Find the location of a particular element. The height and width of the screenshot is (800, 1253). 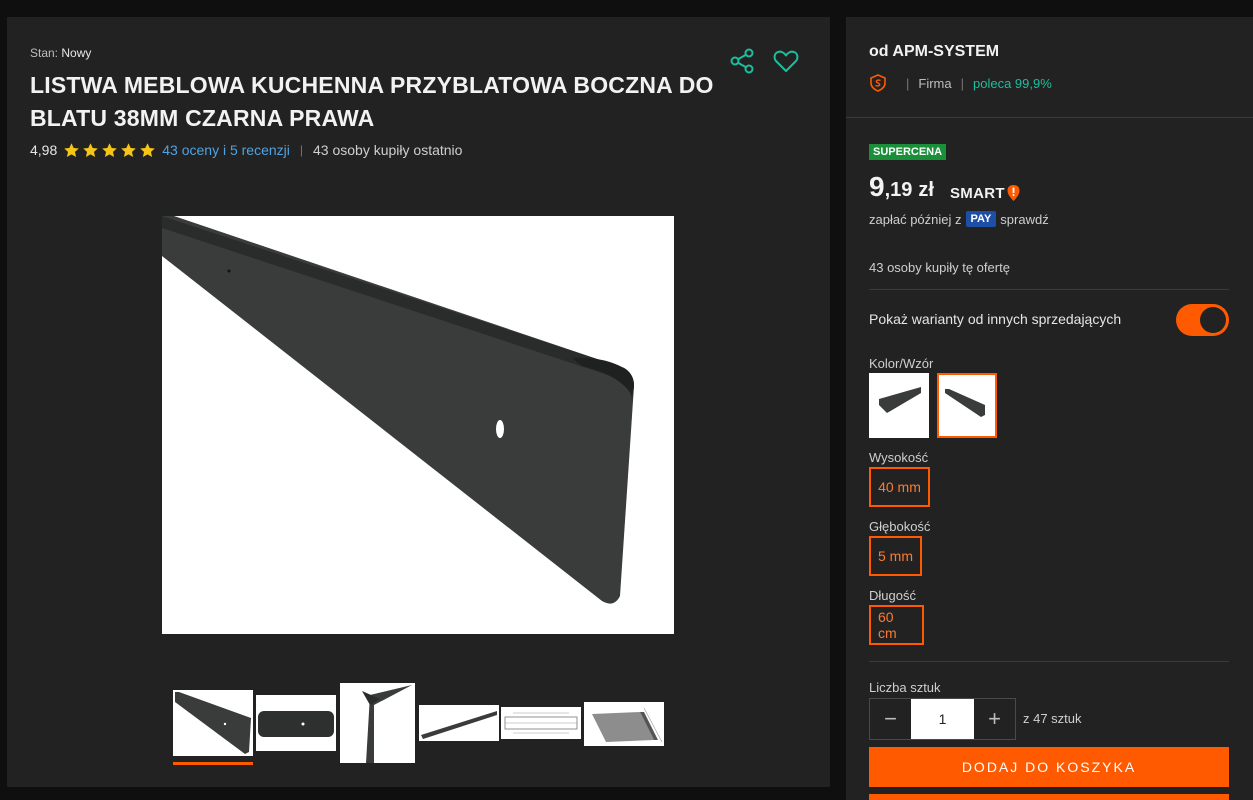

color-label: Kolor/Wzór is located at coordinates (901, 363).